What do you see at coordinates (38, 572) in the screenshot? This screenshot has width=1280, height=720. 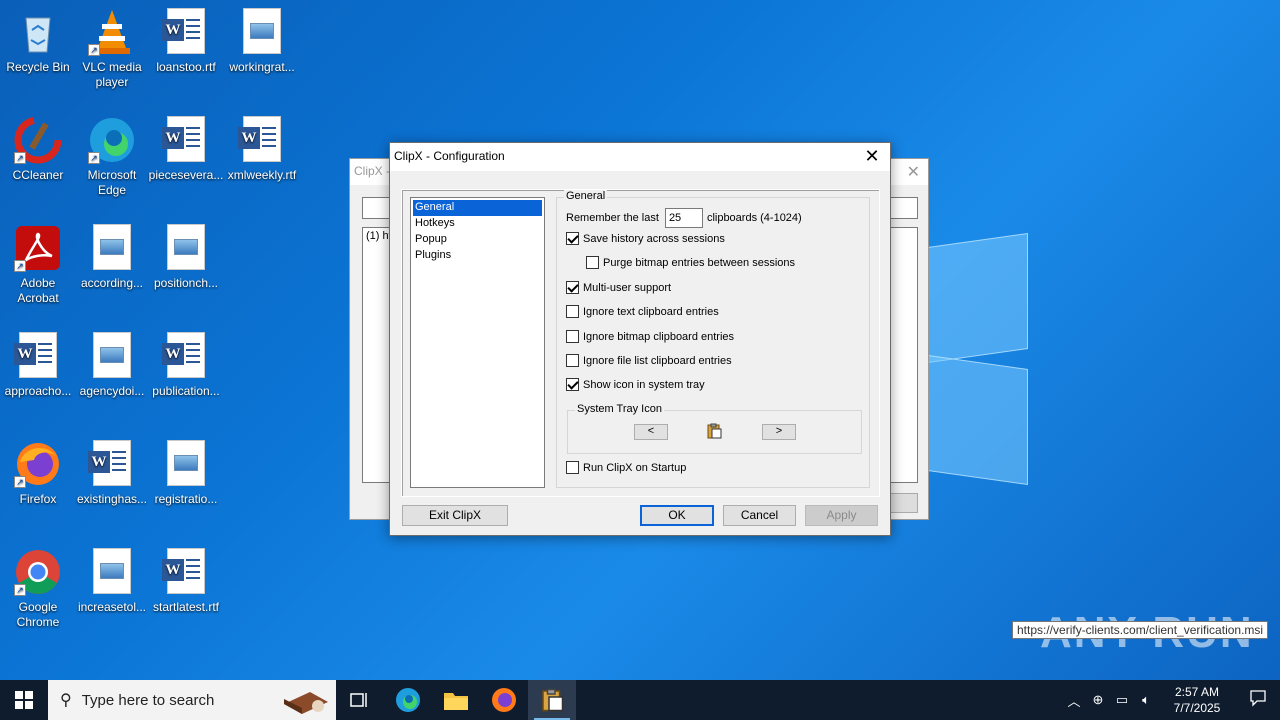 I see `chrome-icon: ↗` at bounding box center [38, 572].